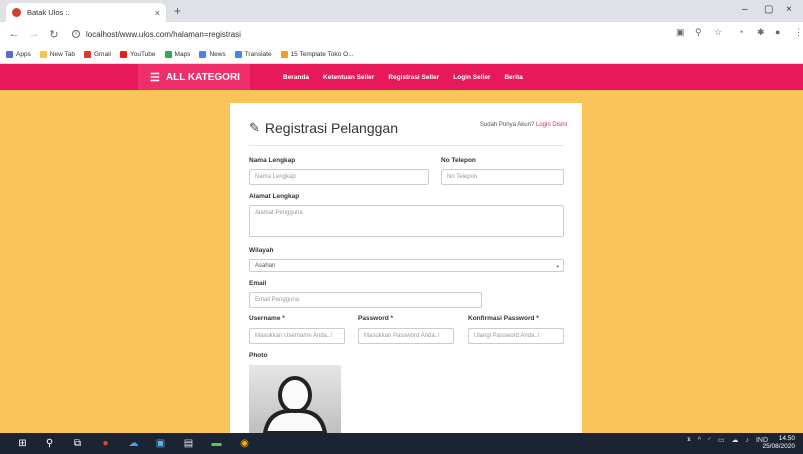 The image size is (803, 454). I want to click on translate-icon, so click(238, 54).